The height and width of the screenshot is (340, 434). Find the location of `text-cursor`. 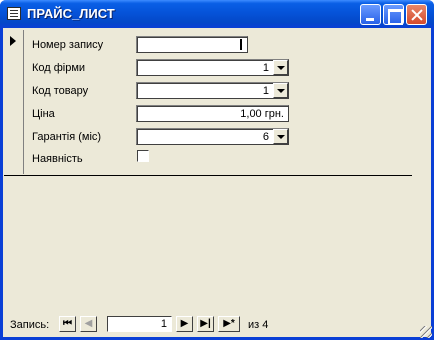

text-cursor is located at coordinates (241, 44).